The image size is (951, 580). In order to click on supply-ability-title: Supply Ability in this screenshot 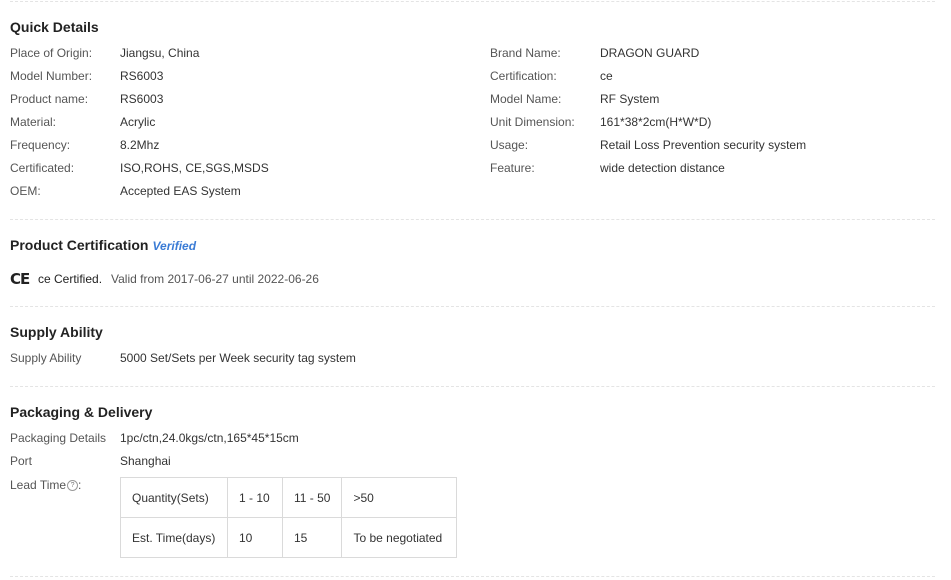, I will do `click(56, 332)`.